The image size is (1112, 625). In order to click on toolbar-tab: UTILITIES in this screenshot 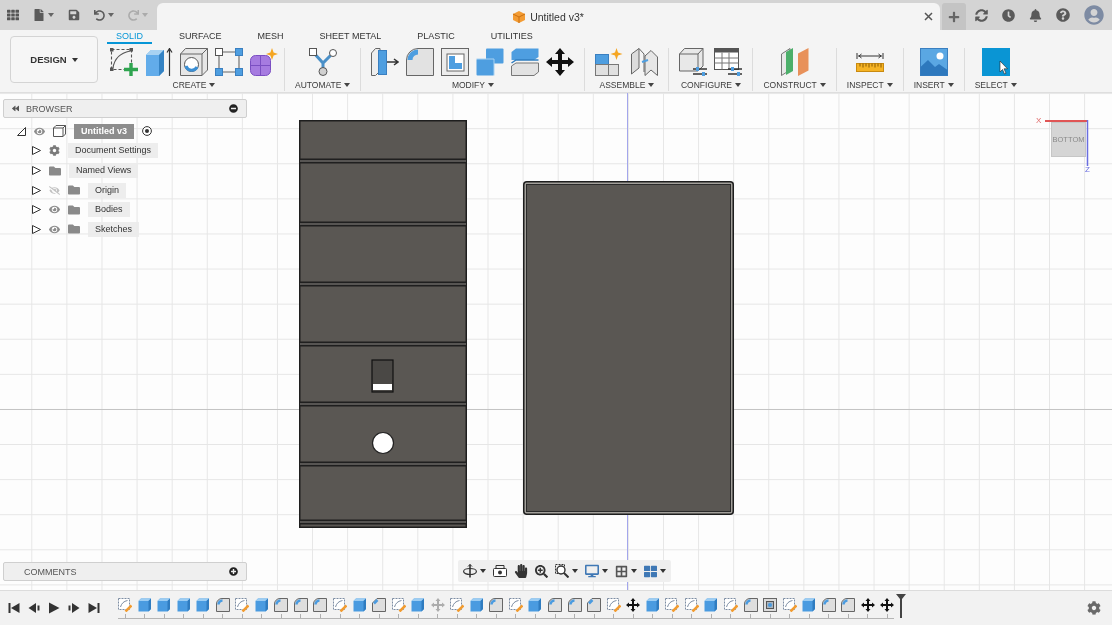, I will do `click(511, 37)`.